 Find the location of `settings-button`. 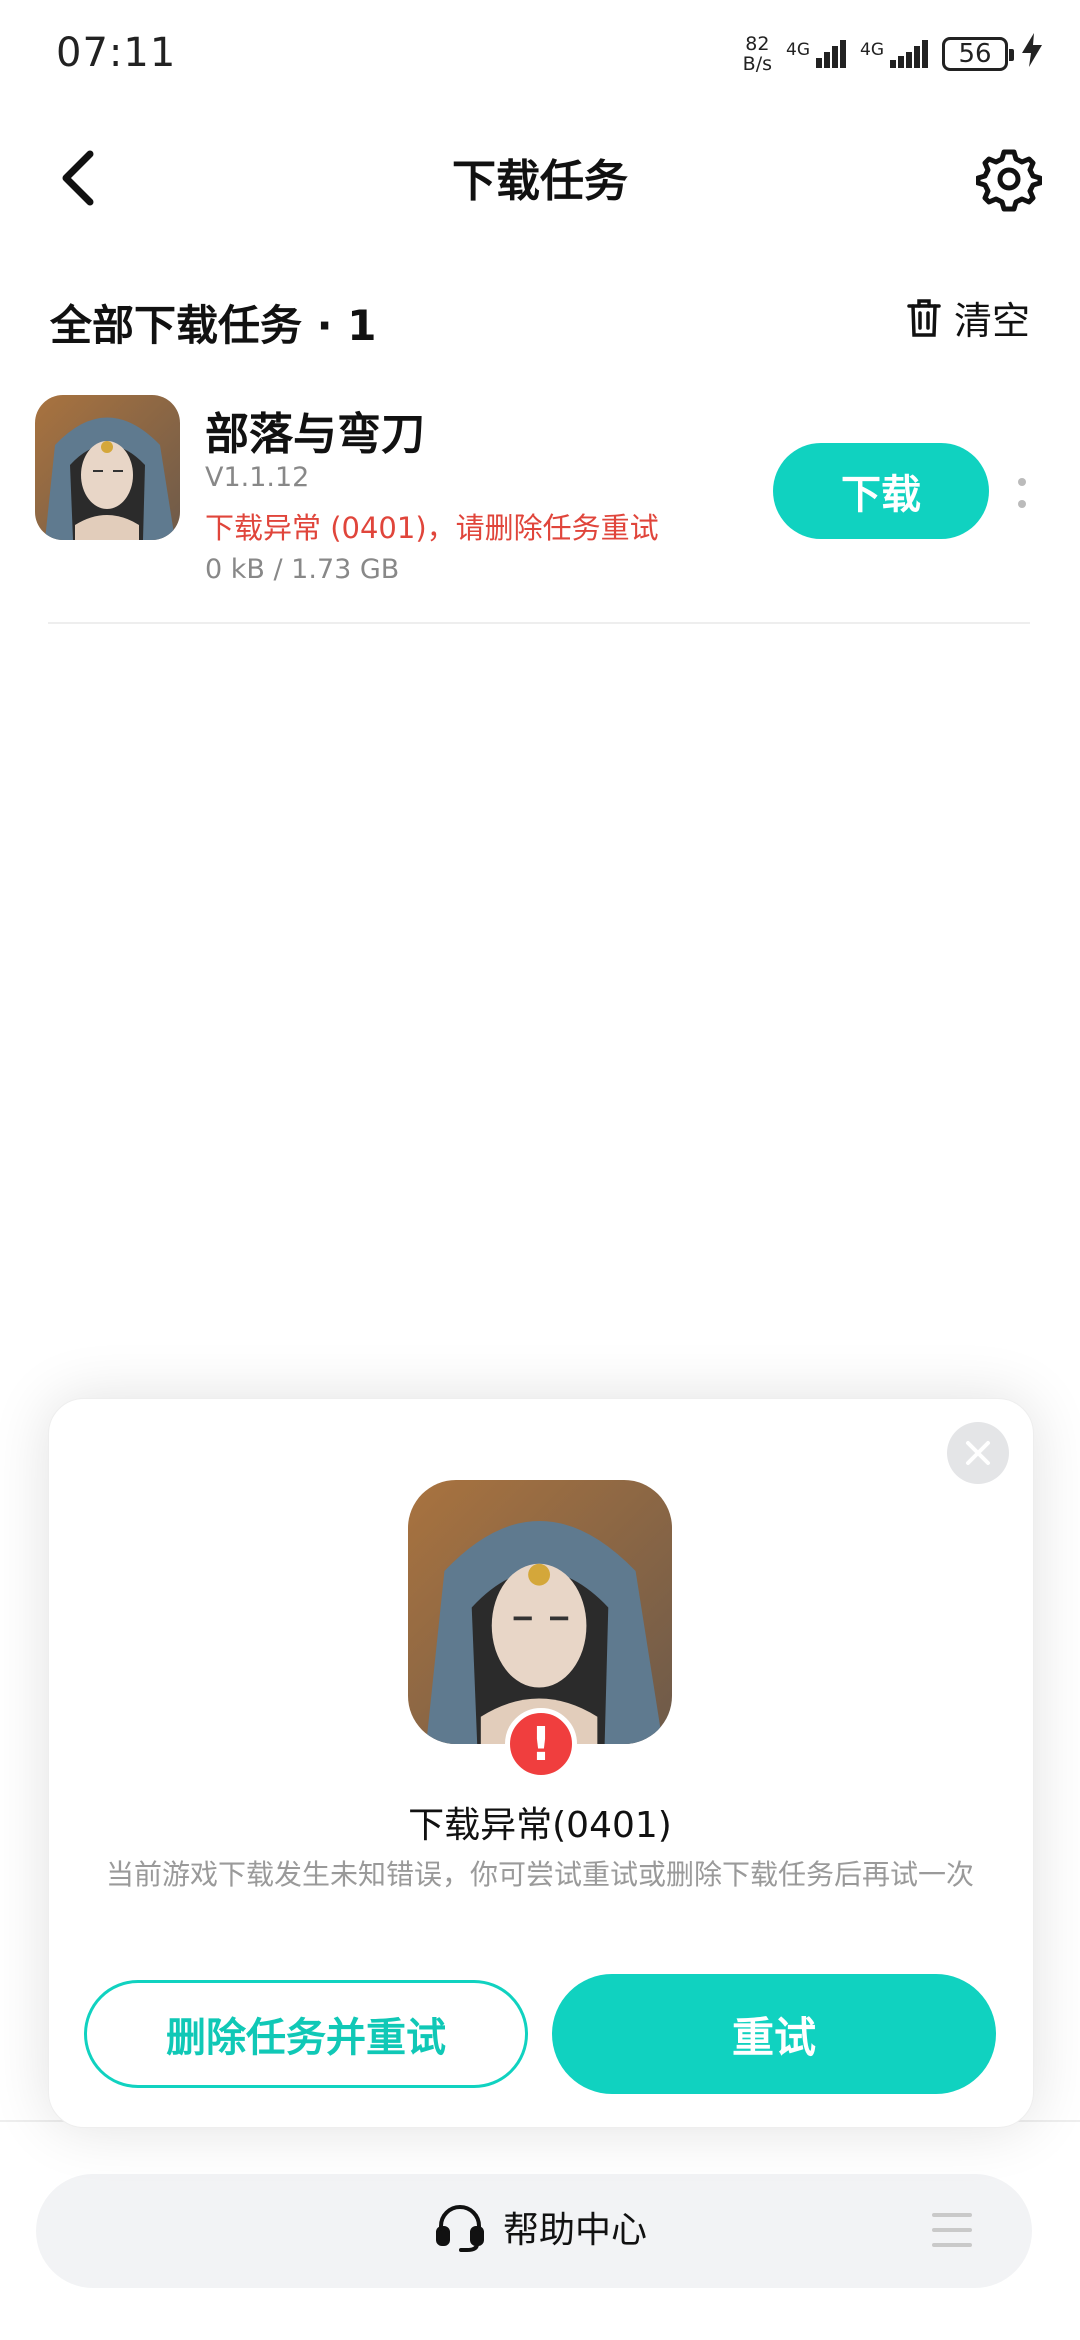

settings-button is located at coordinates (1009, 179).